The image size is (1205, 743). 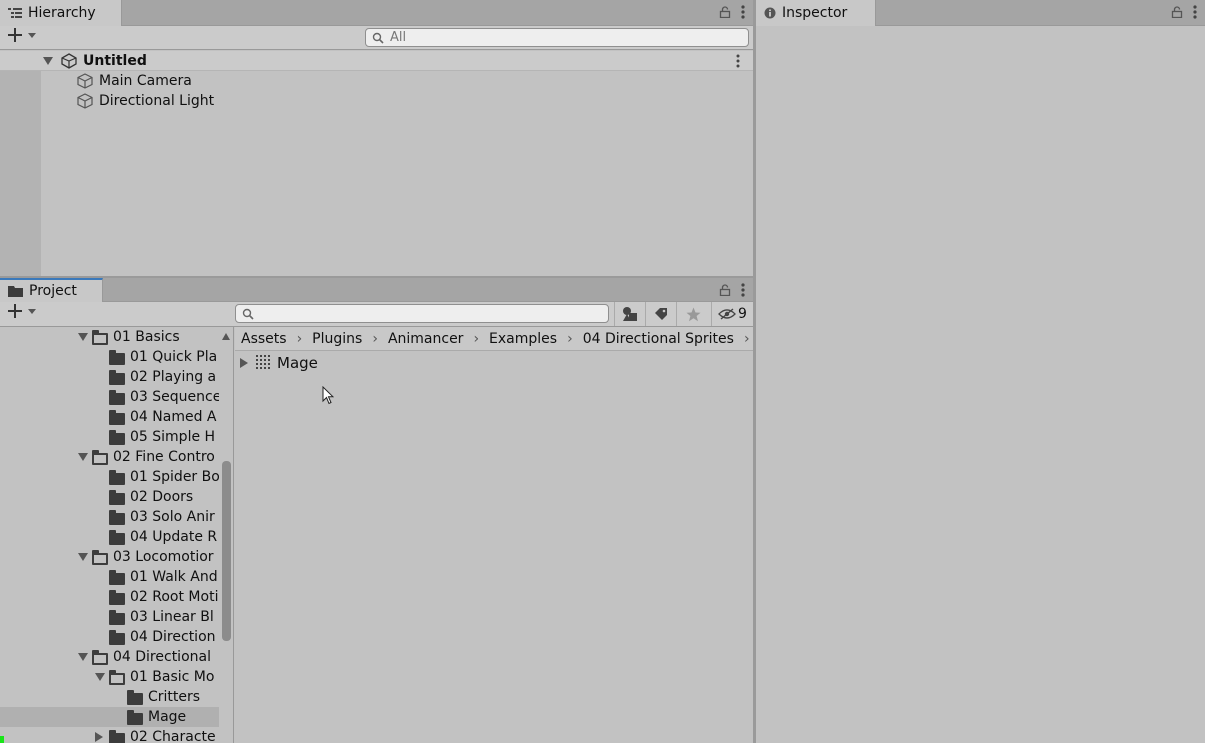 I want to click on tab-project: Project, so click(x=51, y=290).